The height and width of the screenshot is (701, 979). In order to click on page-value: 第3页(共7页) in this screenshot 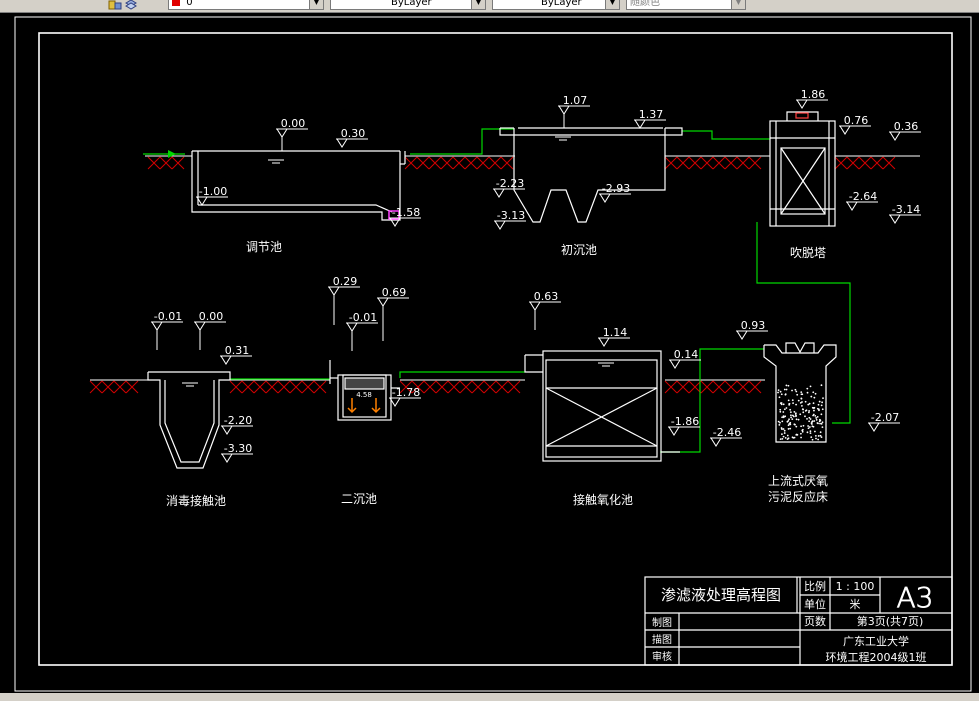, I will do `click(890, 621)`.